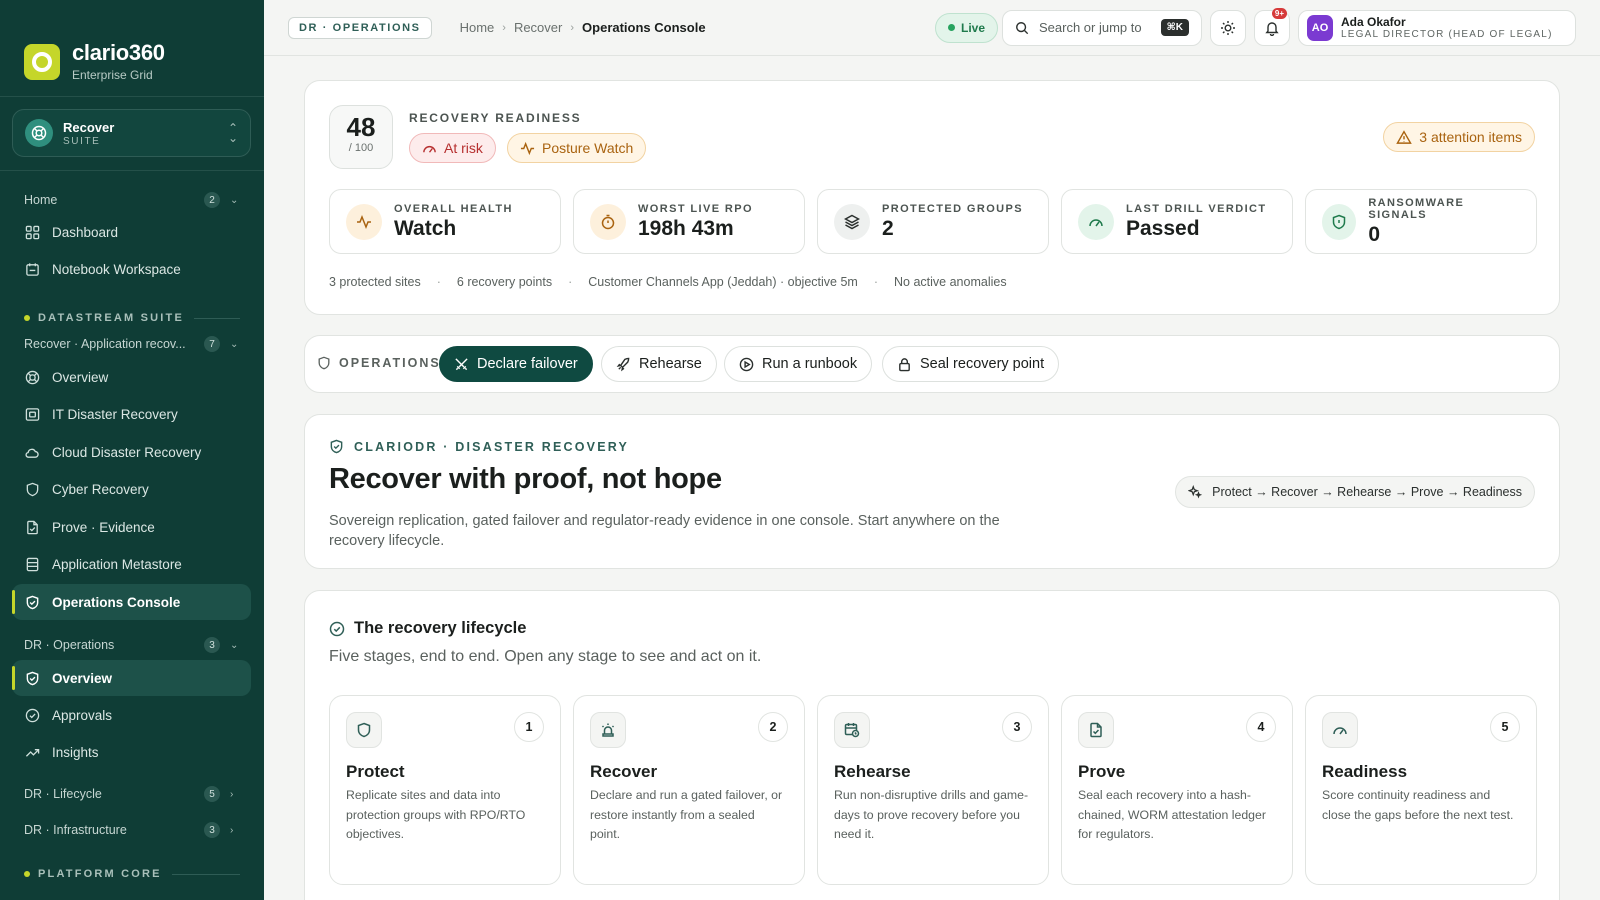 The image size is (1600, 900). What do you see at coordinates (100, 874) in the screenshot?
I see `section-label: PLATFORM CORE` at bounding box center [100, 874].